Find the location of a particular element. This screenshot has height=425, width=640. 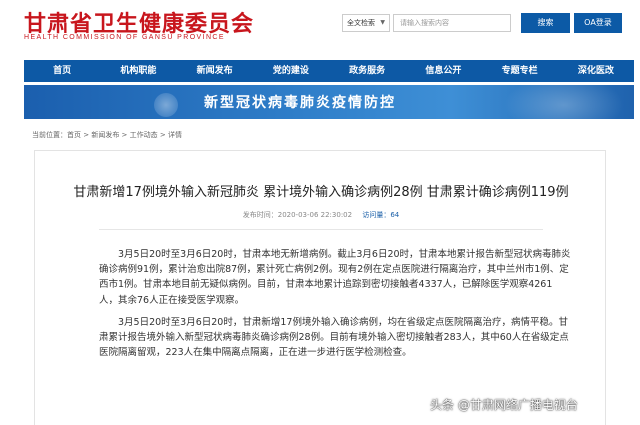

virus-icon is located at coordinates (166, 105).